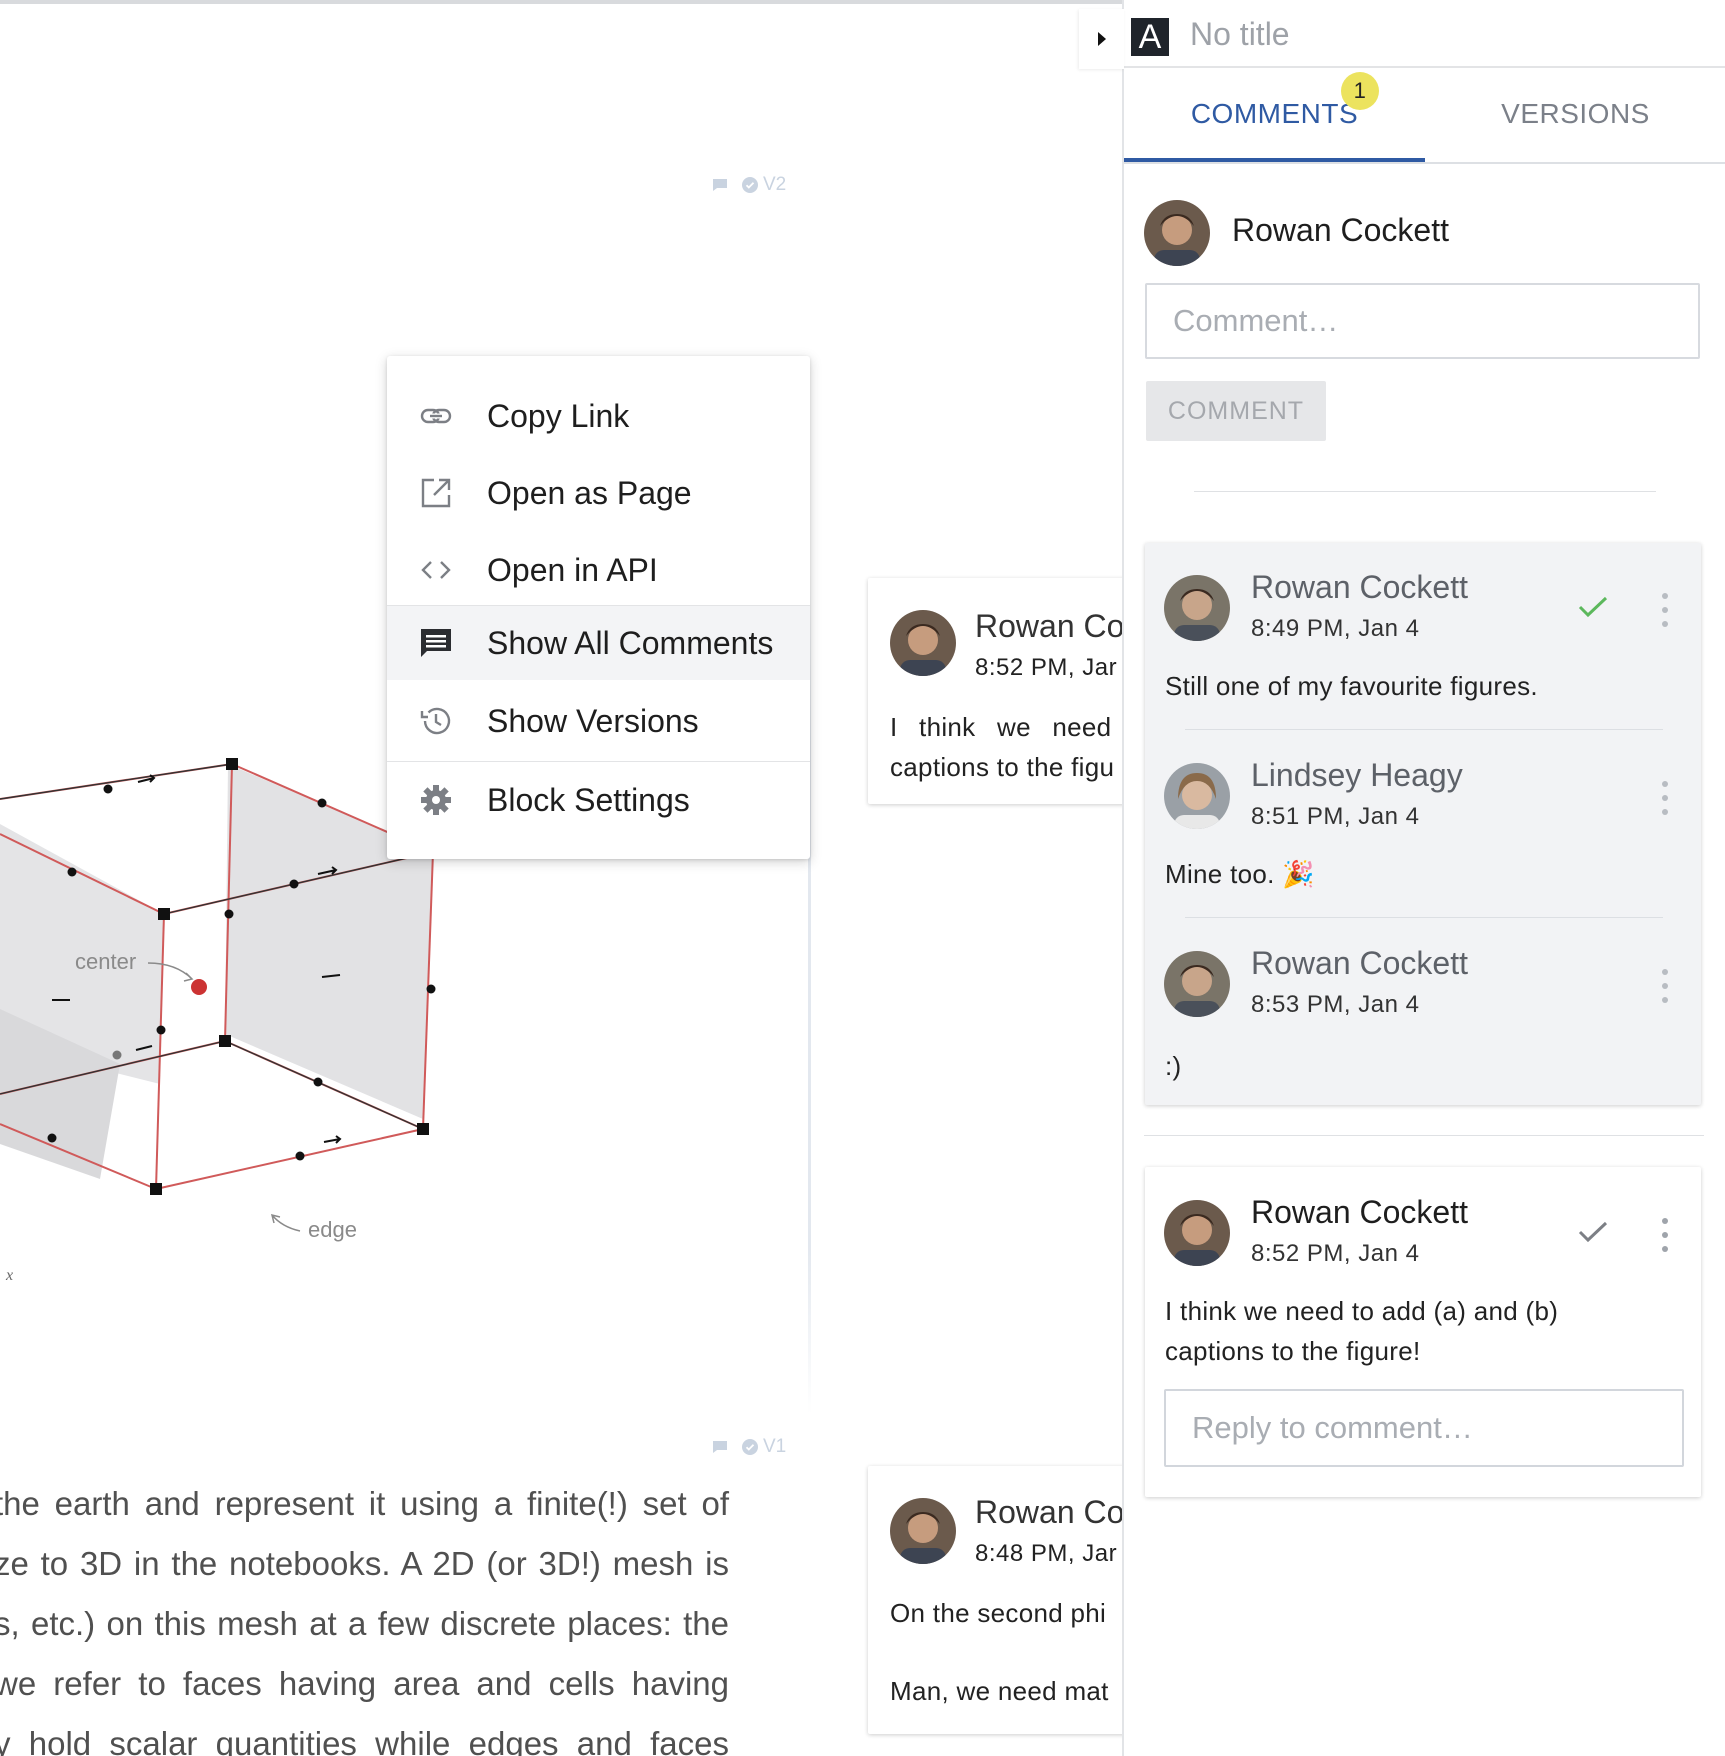 Image resolution: width=1725 pixels, height=1756 pixels. I want to click on comment-text: On the second phi, so click(998, 1613).